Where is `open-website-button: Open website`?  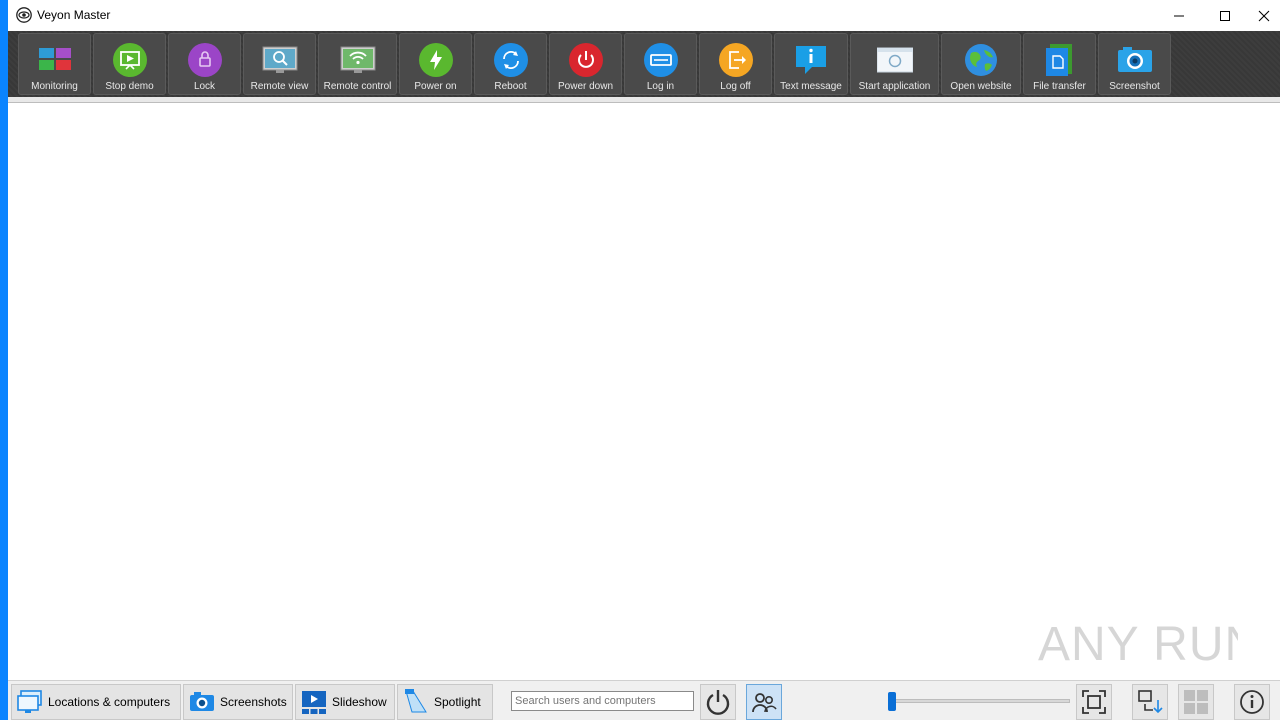 open-website-button: Open website is located at coordinates (981, 64).